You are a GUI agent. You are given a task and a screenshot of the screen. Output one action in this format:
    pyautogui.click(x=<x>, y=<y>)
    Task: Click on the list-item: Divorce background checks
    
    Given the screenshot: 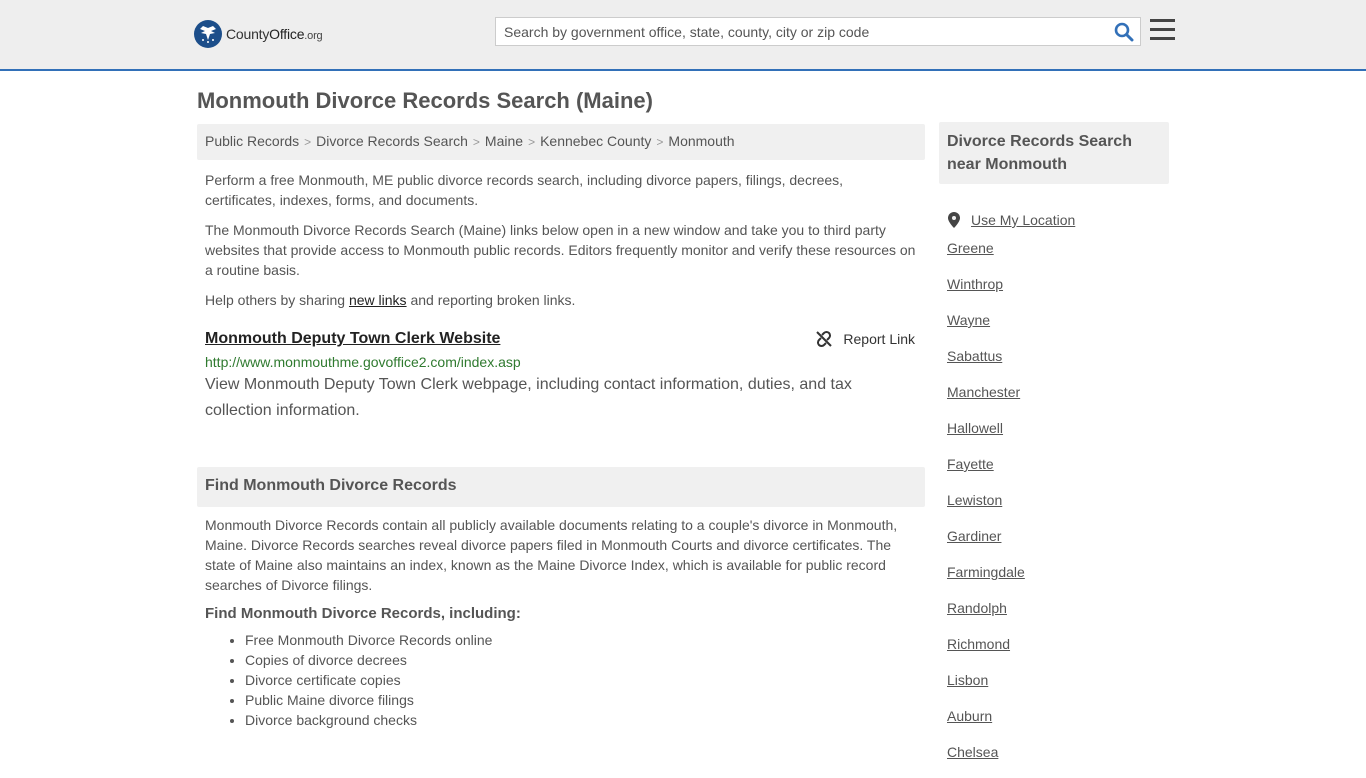 What is the action you would take?
    pyautogui.click(x=585, y=720)
    